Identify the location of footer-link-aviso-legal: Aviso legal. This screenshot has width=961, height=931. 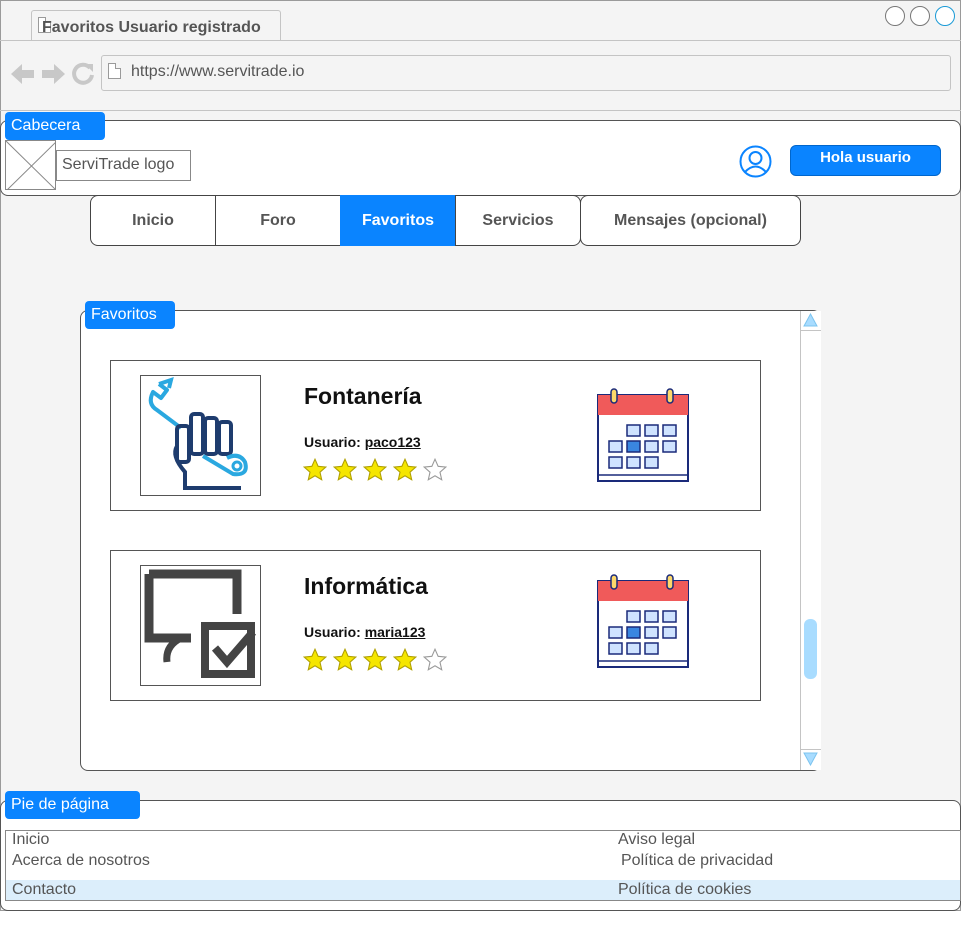
(656, 840).